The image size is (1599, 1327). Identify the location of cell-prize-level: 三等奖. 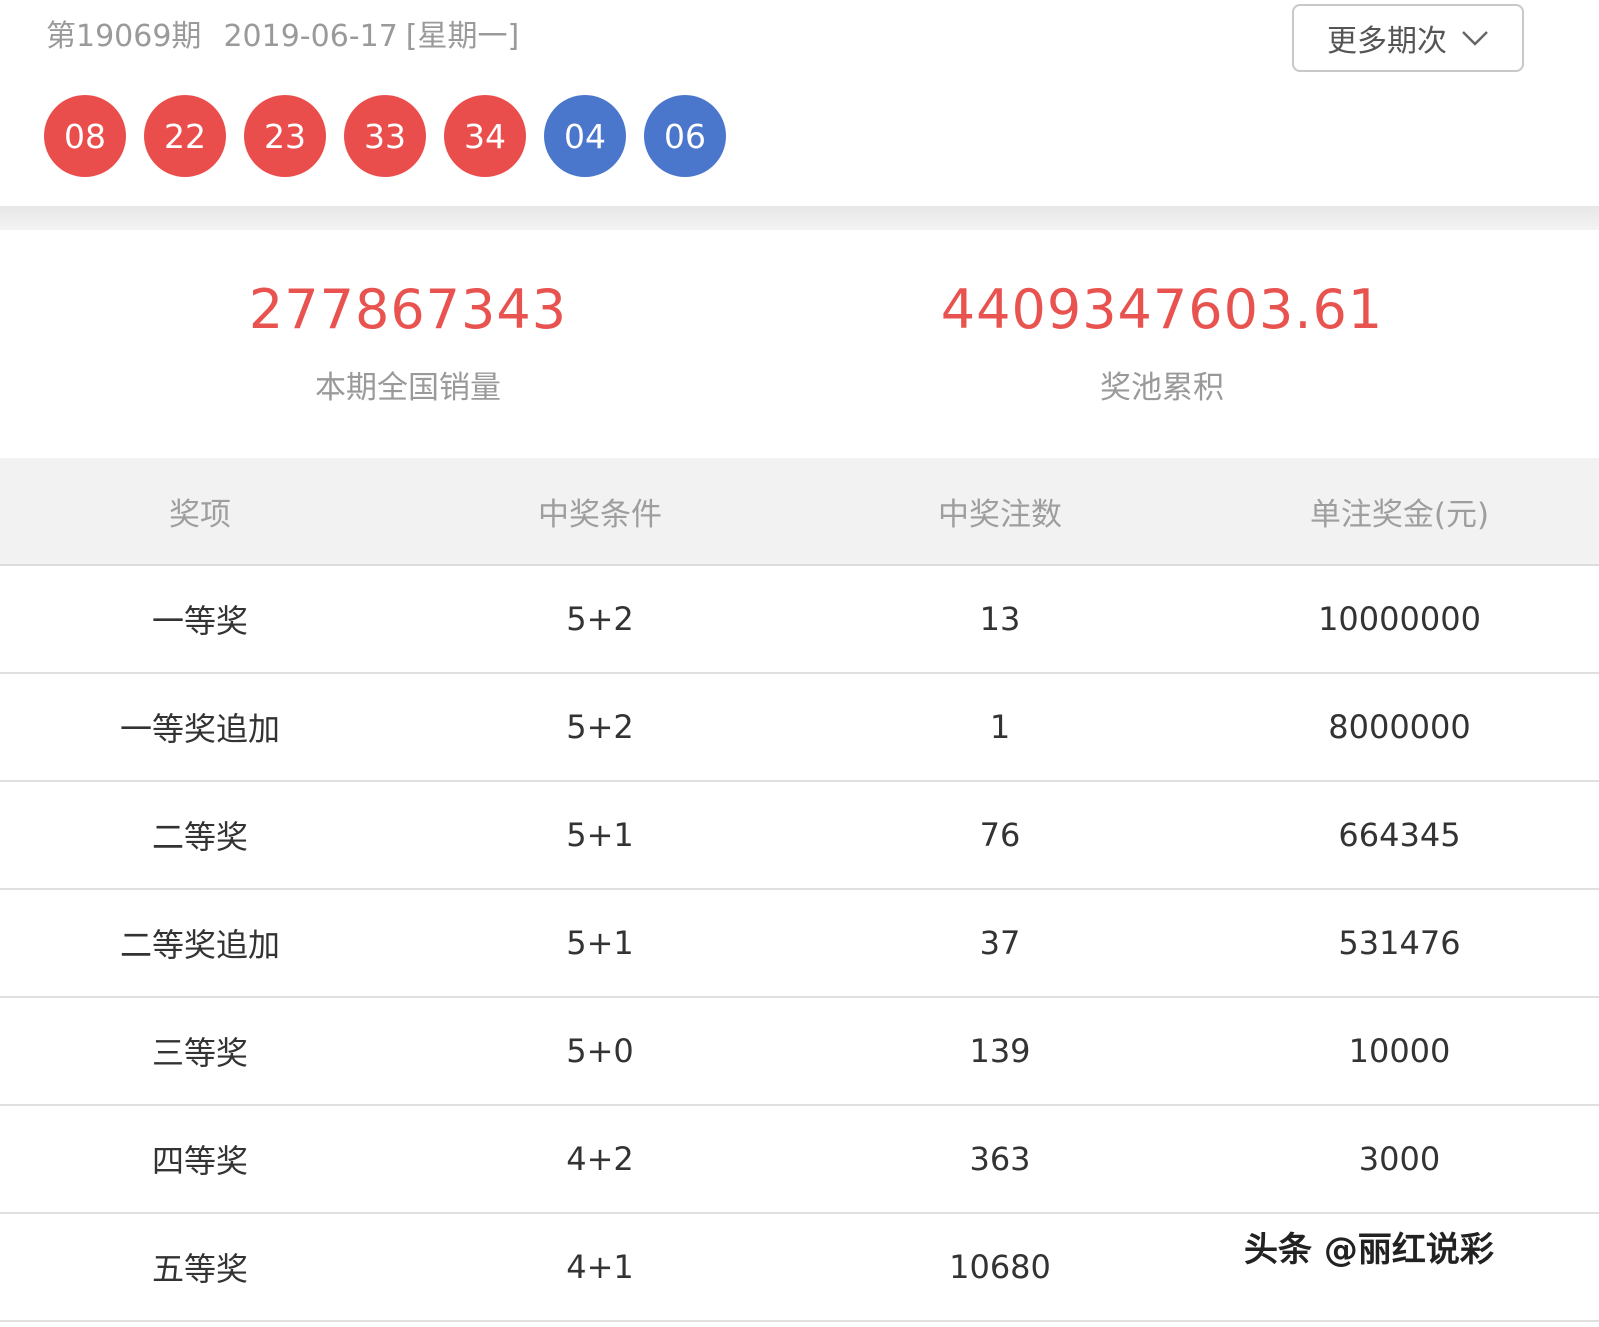
(200, 1051).